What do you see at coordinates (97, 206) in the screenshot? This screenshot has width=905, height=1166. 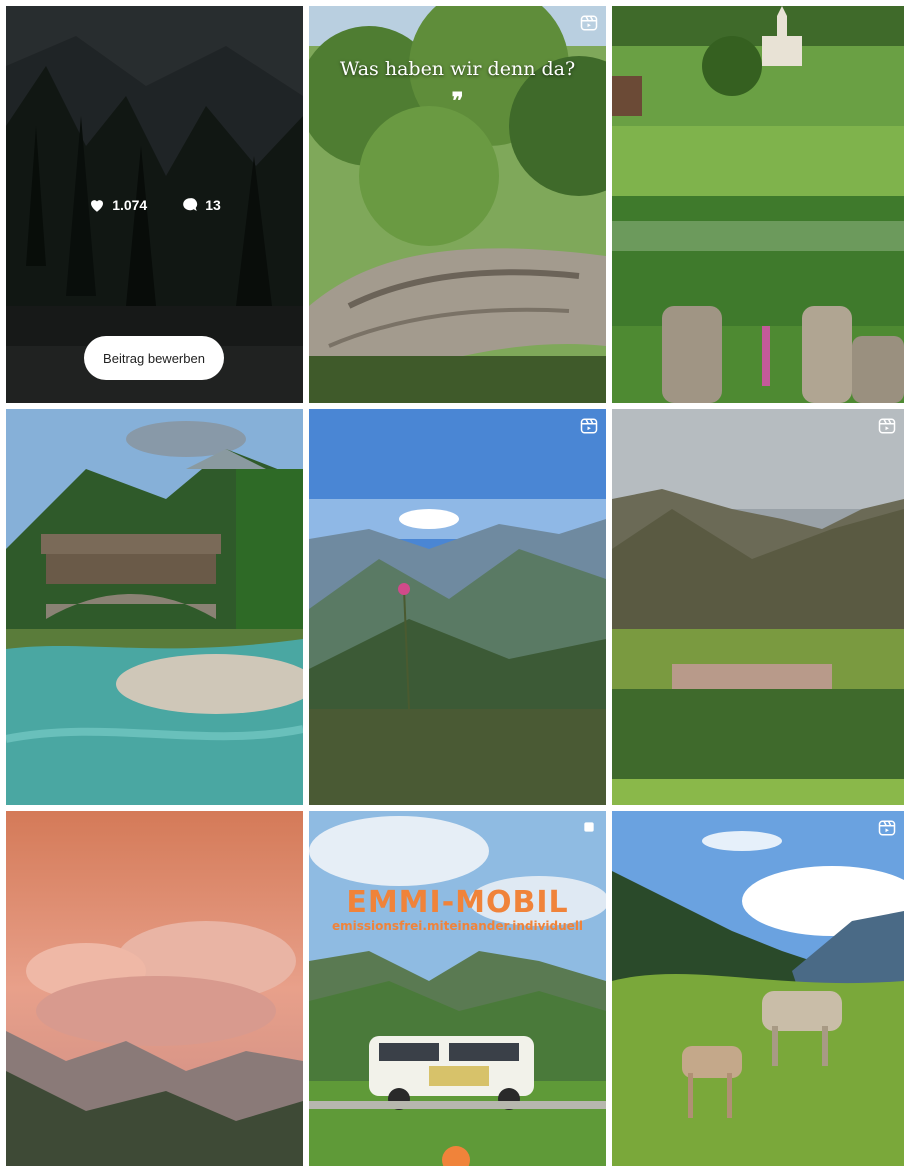 I see `heart-icon` at bounding box center [97, 206].